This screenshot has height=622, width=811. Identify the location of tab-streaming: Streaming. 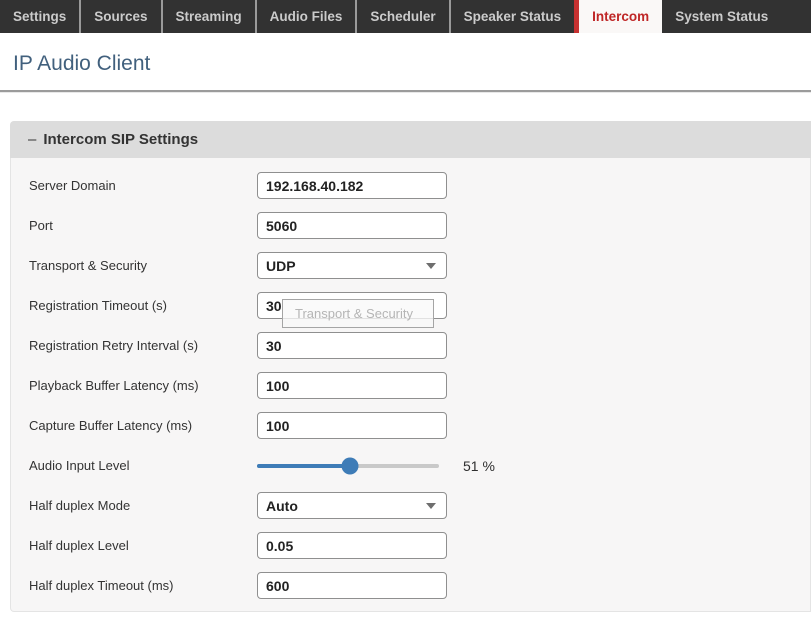
(207, 16).